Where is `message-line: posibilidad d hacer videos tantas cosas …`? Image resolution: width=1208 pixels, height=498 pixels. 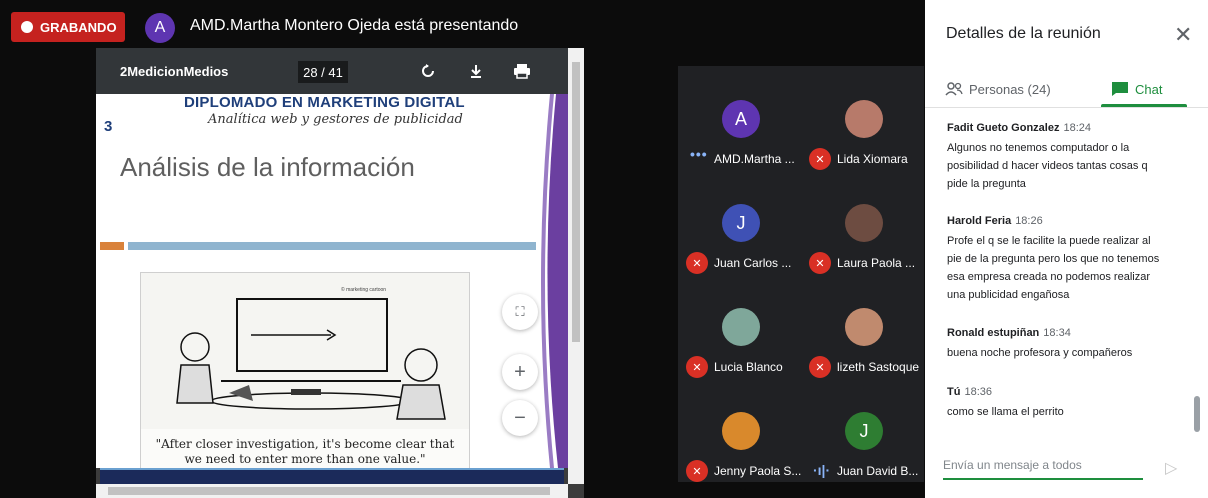 message-line: posibilidad d hacer videos tantas cosas … is located at coordinates (1047, 166).